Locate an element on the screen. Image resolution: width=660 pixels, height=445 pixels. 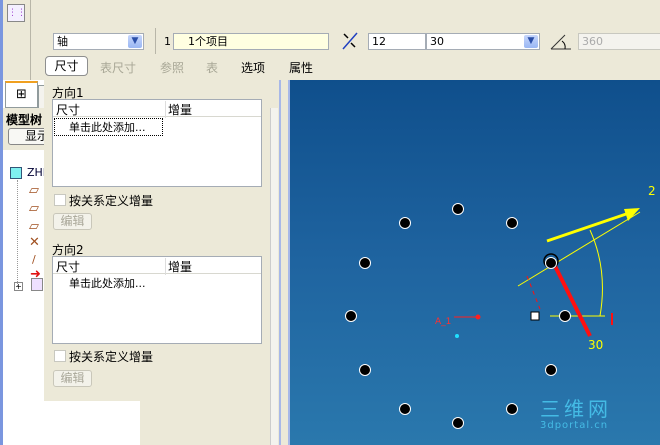
angle-label: 30 is located at coordinates (595, 345).